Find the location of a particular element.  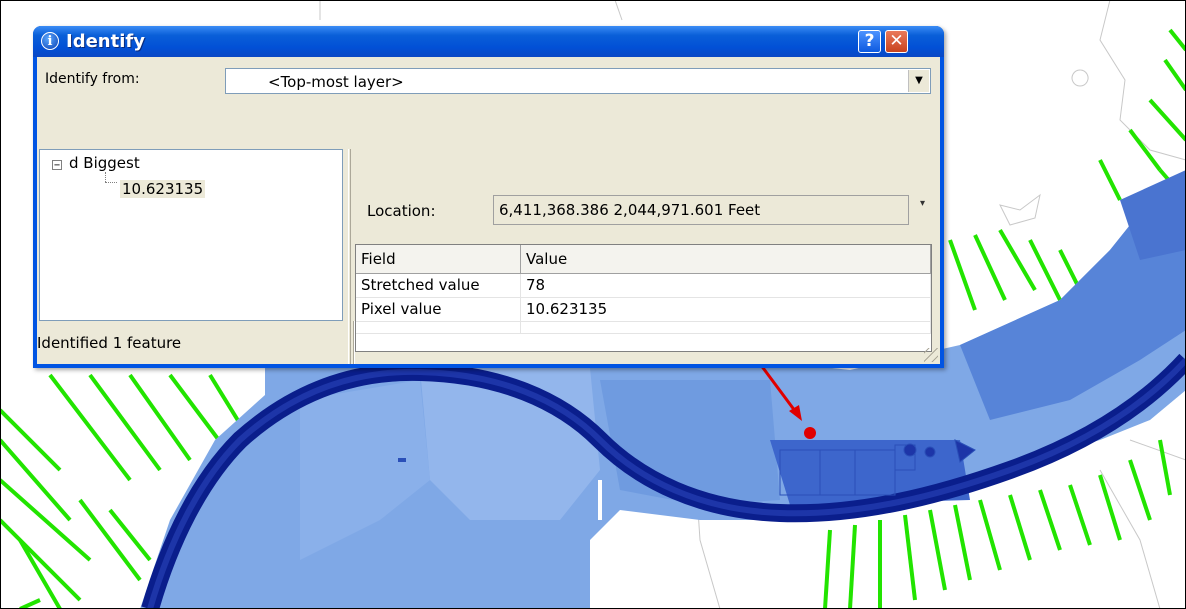

status-bar: Identified 1 feature is located at coordinates (488, 342).